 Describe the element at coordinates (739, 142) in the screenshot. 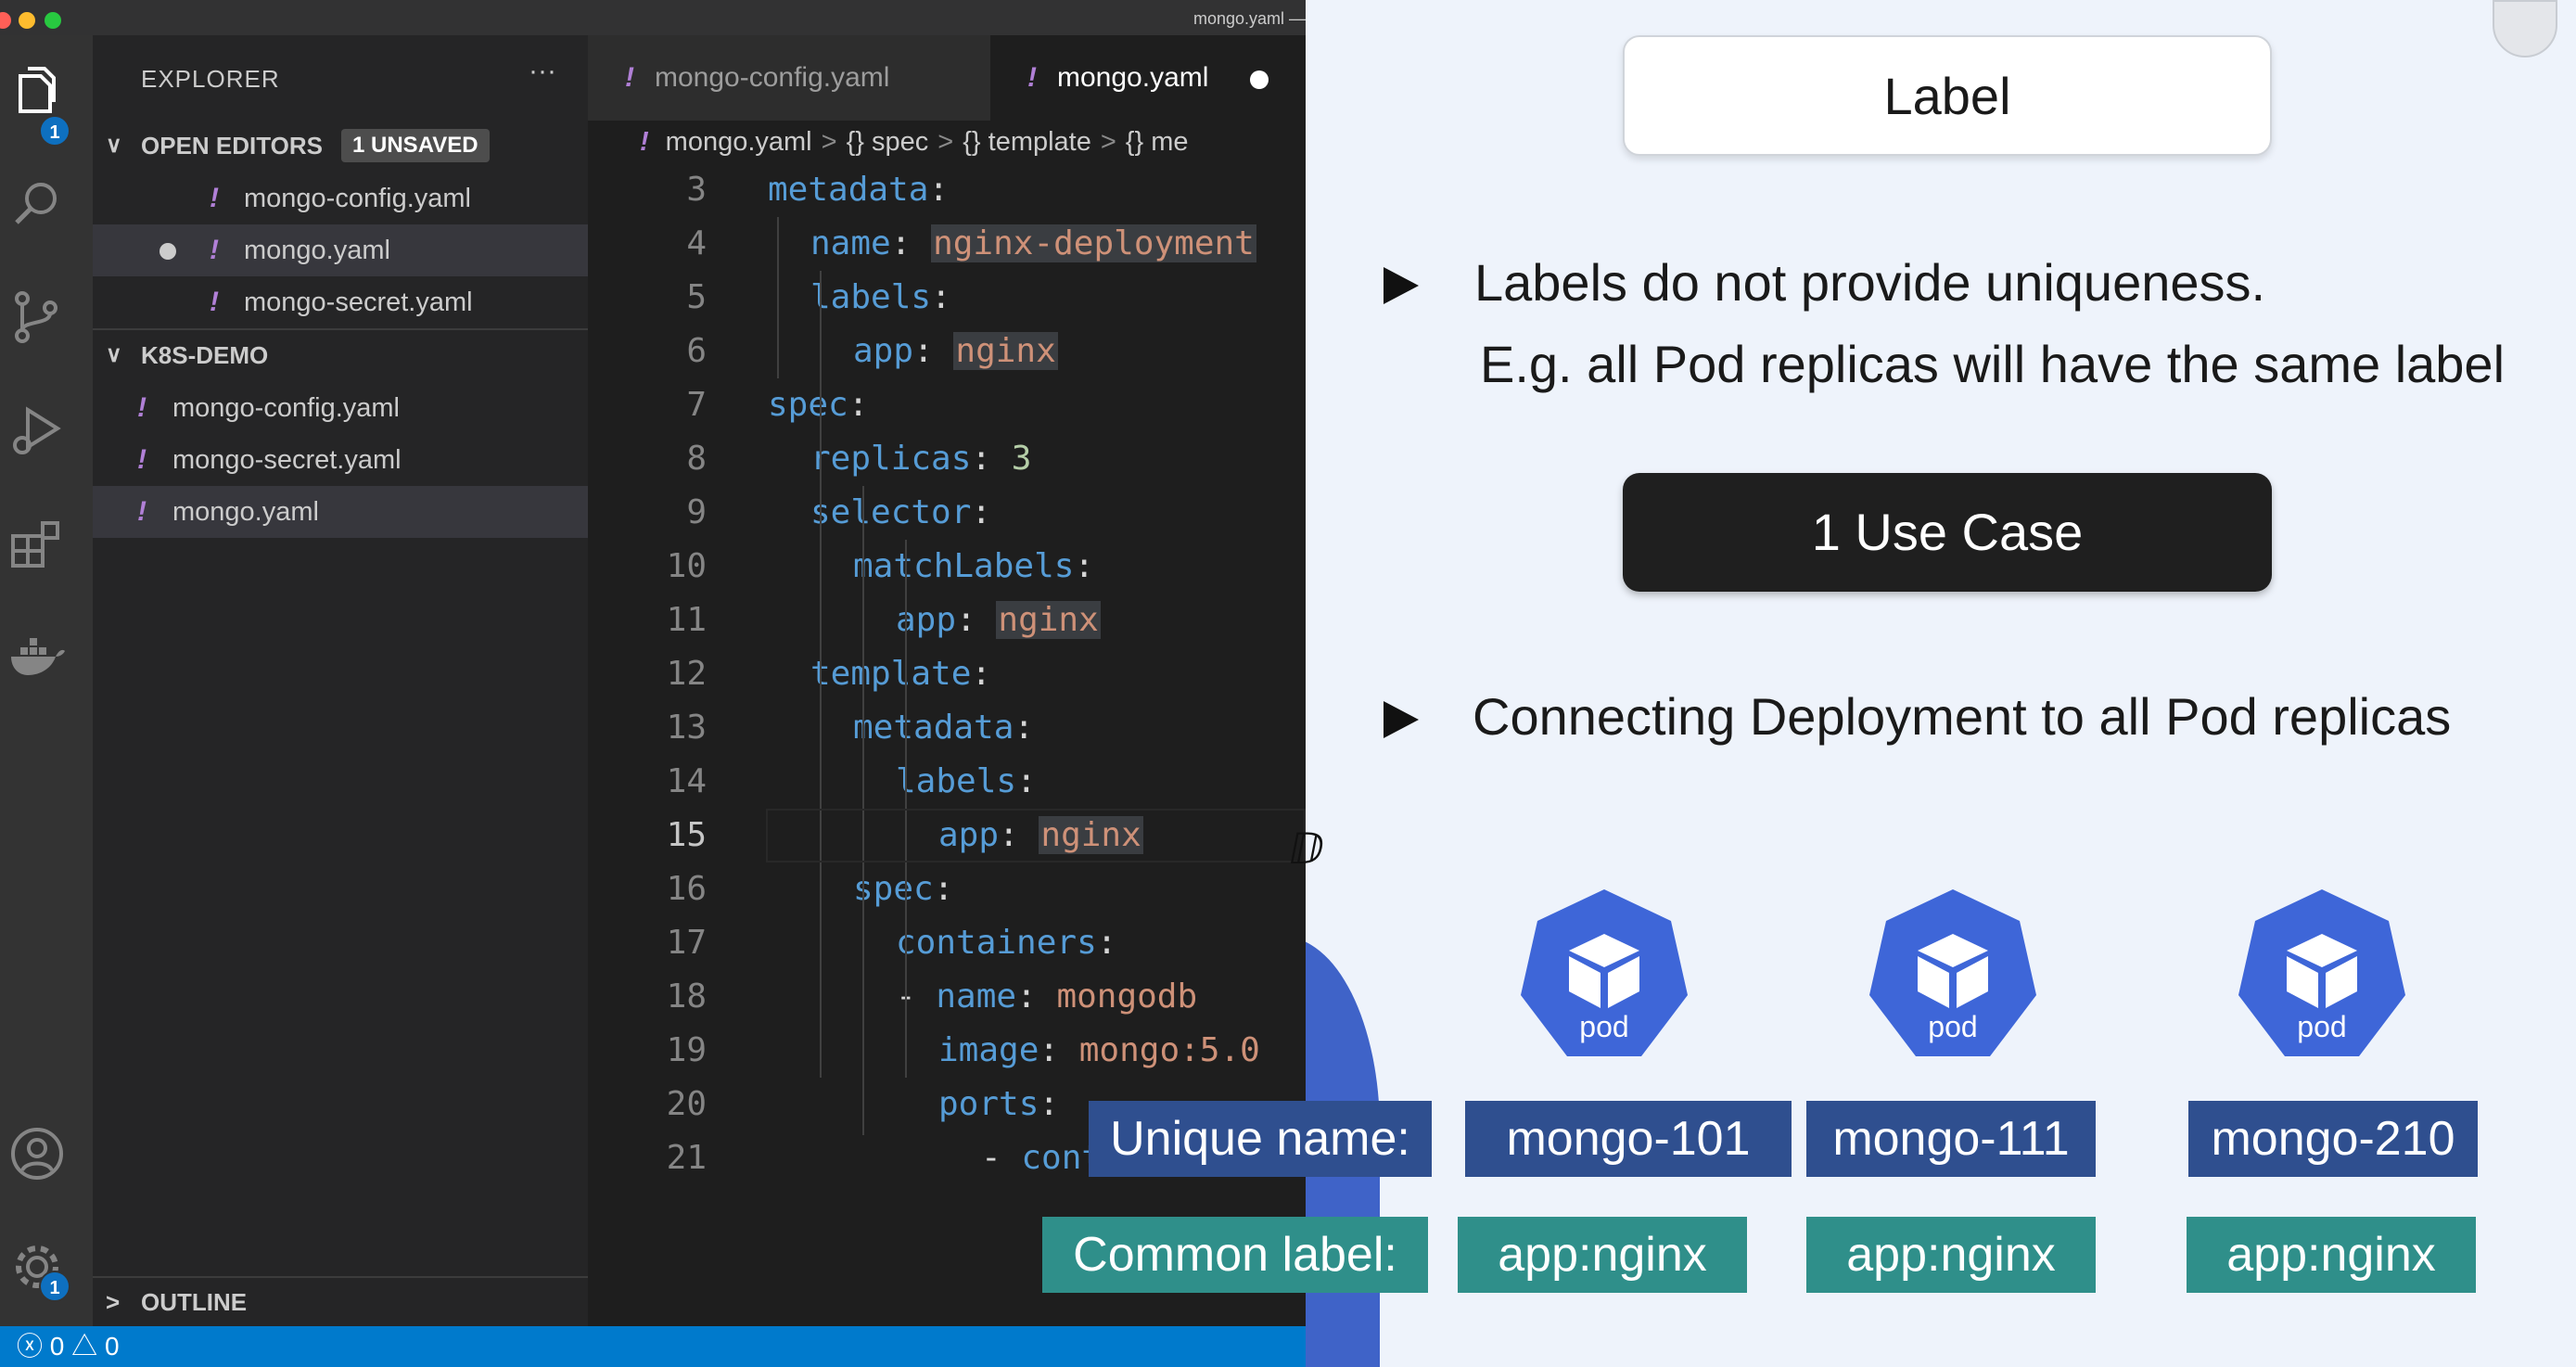

I see `breadcrumb-item: mongo.yaml` at that location.